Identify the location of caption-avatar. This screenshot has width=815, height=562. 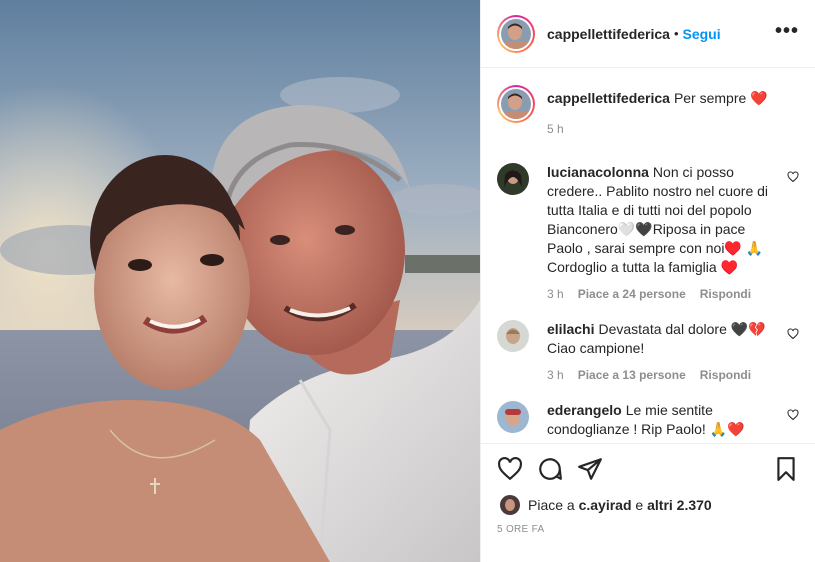
(516, 104).